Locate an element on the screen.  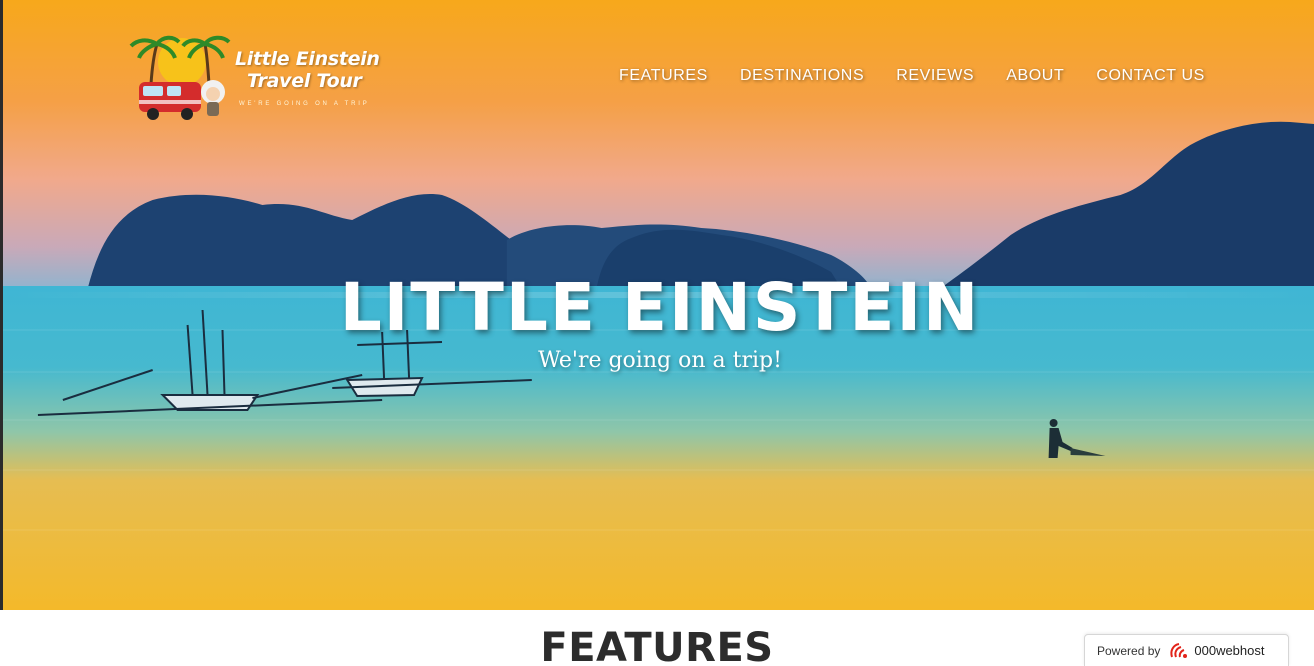
nav-link-reviews: REVIEWS is located at coordinates (935, 76).